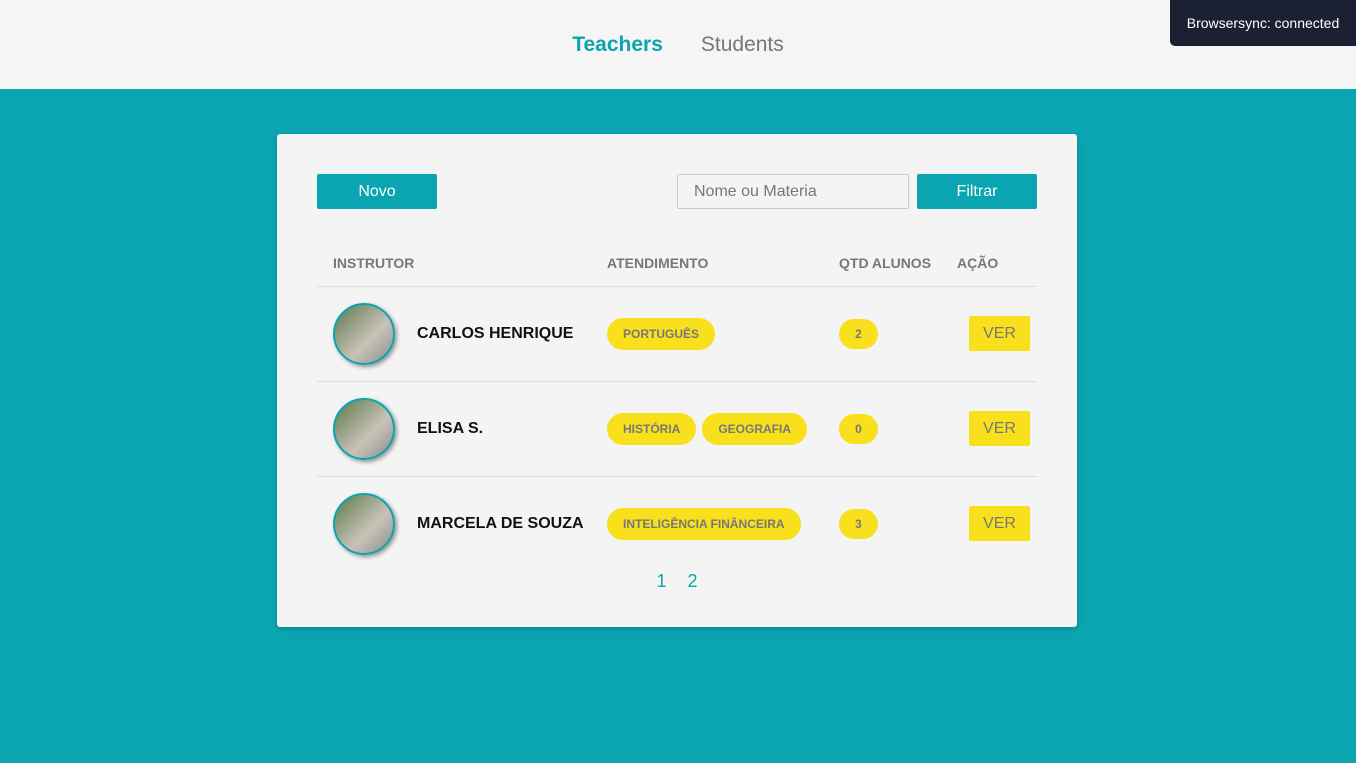  What do you see at coordinates (990, 263) in the screenshot?
I see `header-acao: AÇÃO` at bounding box center [990, 263].